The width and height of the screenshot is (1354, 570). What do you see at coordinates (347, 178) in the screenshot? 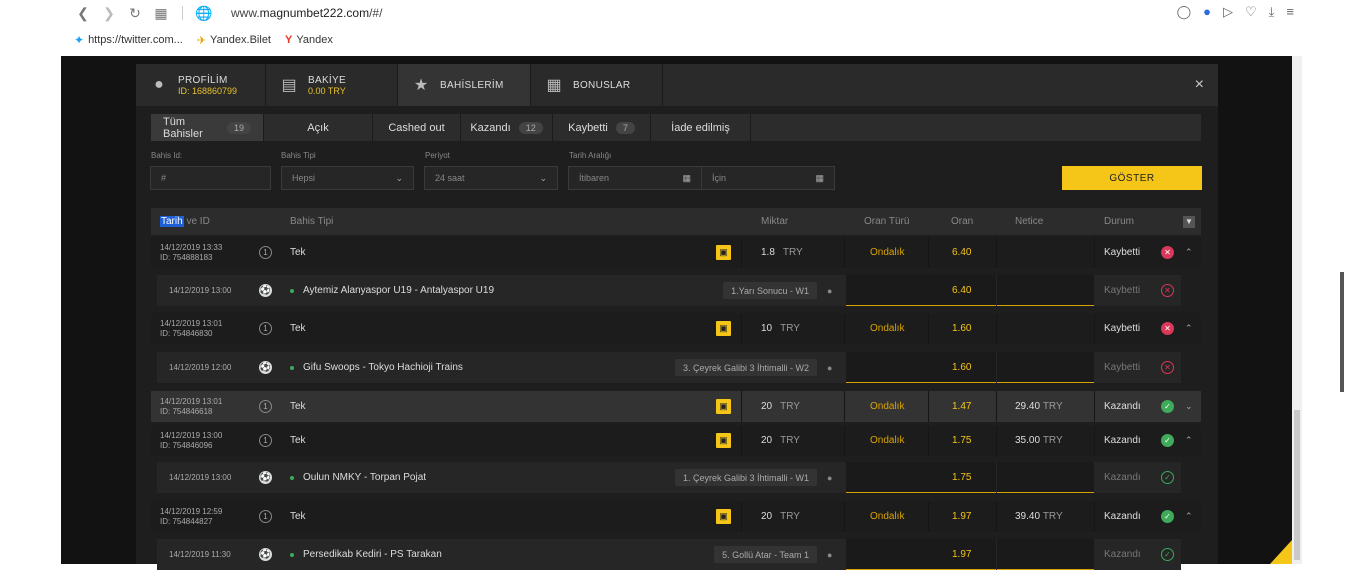
I see `bet-type-select: Hepsi ⌄` at bounding box center [347, 178].